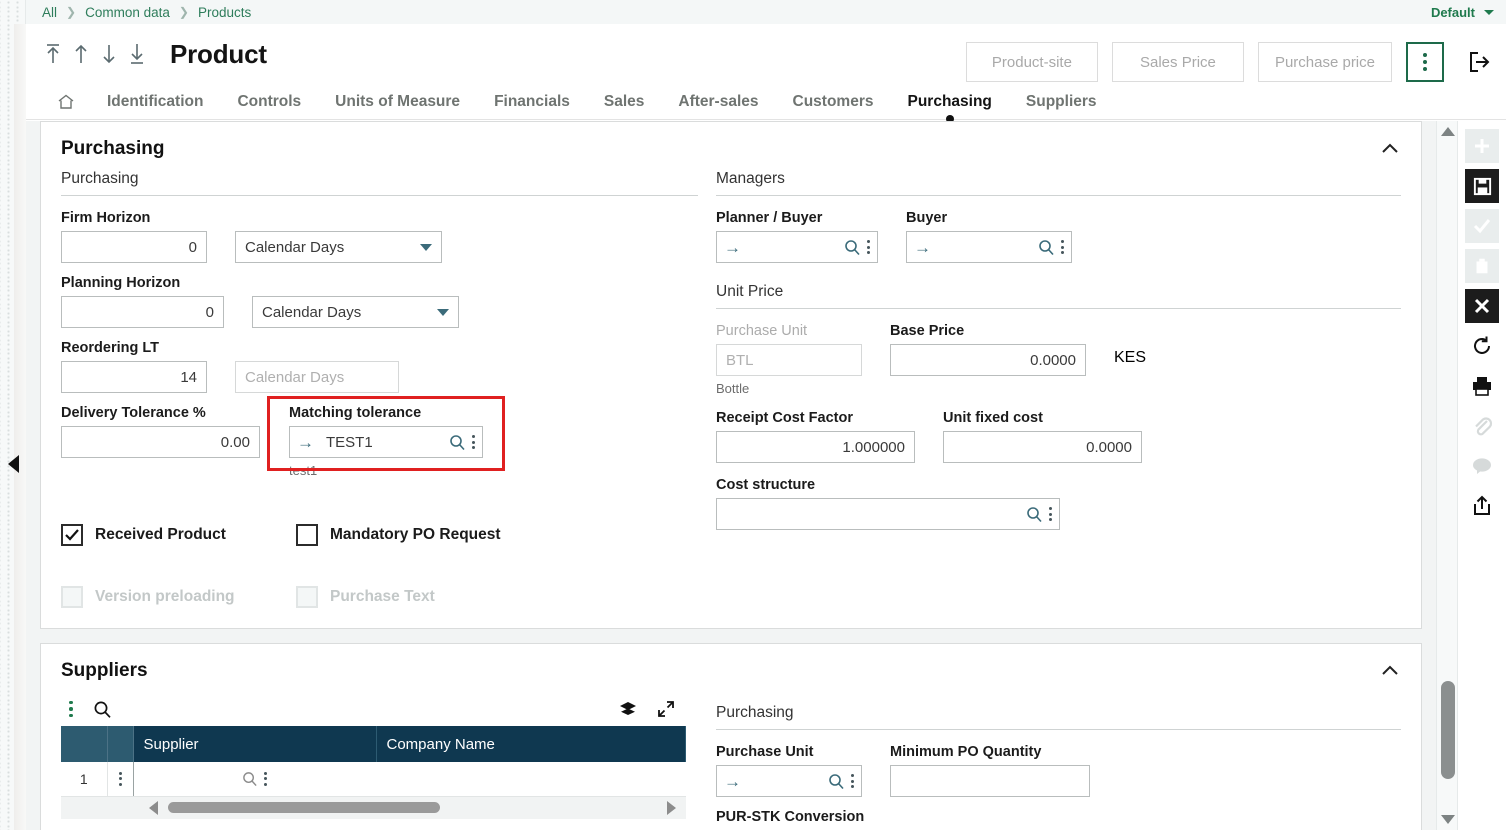  Describe the element at coordinates (53, 54) in the screenshot. I see `first-record-icon` at that location.